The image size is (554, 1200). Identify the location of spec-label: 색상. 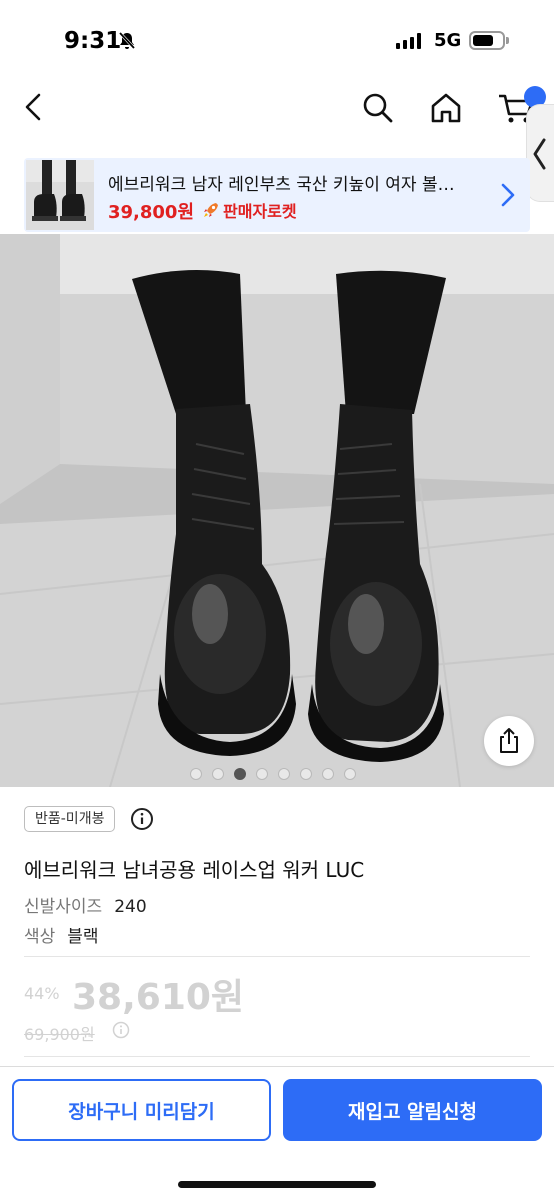
(40, 937).